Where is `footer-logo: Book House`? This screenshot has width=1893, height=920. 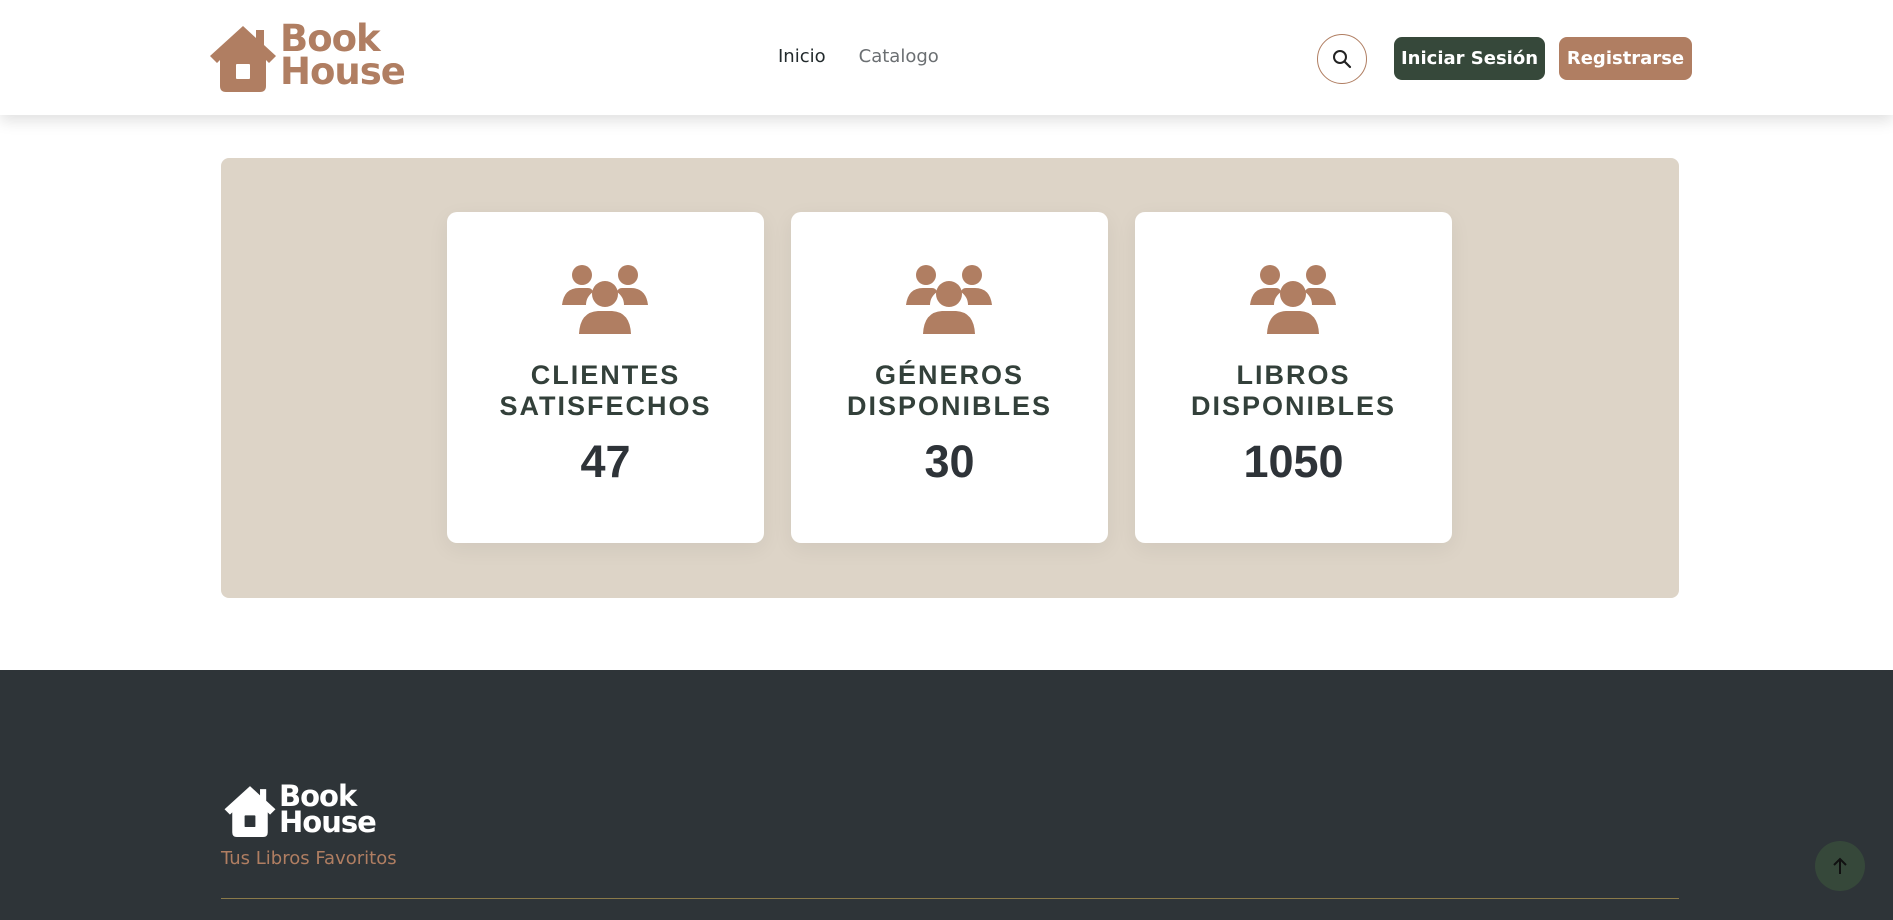 footer-logo: Book House is located at coordinates (299, 810).